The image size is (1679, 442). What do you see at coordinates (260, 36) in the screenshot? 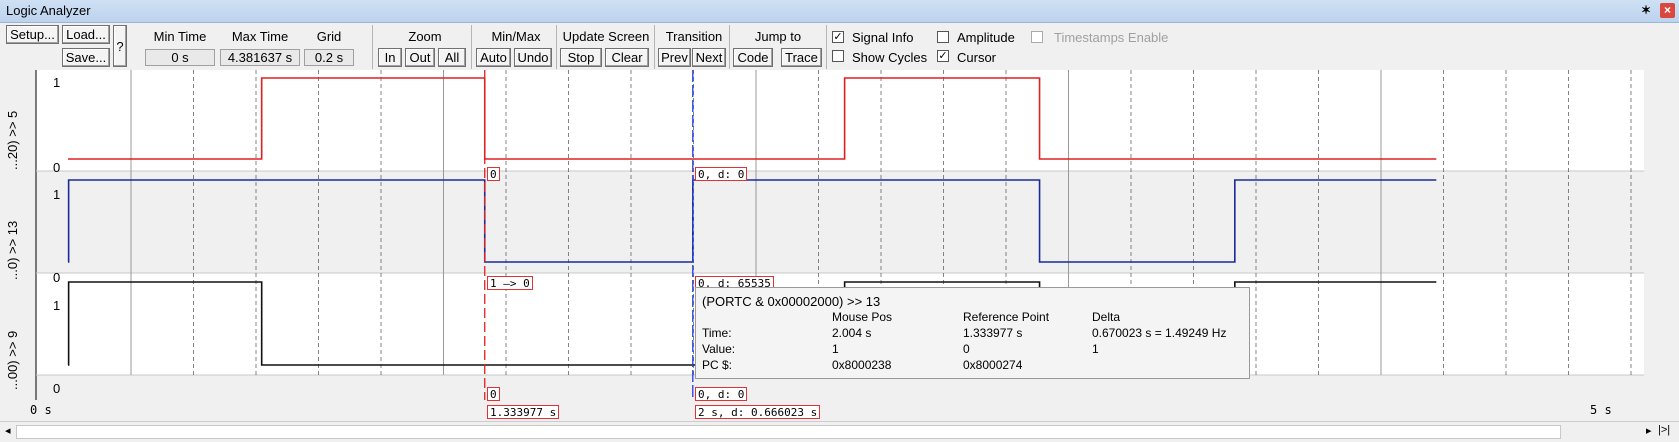
I see `max-time-label: Max Time` at bounding box center [260, 36].